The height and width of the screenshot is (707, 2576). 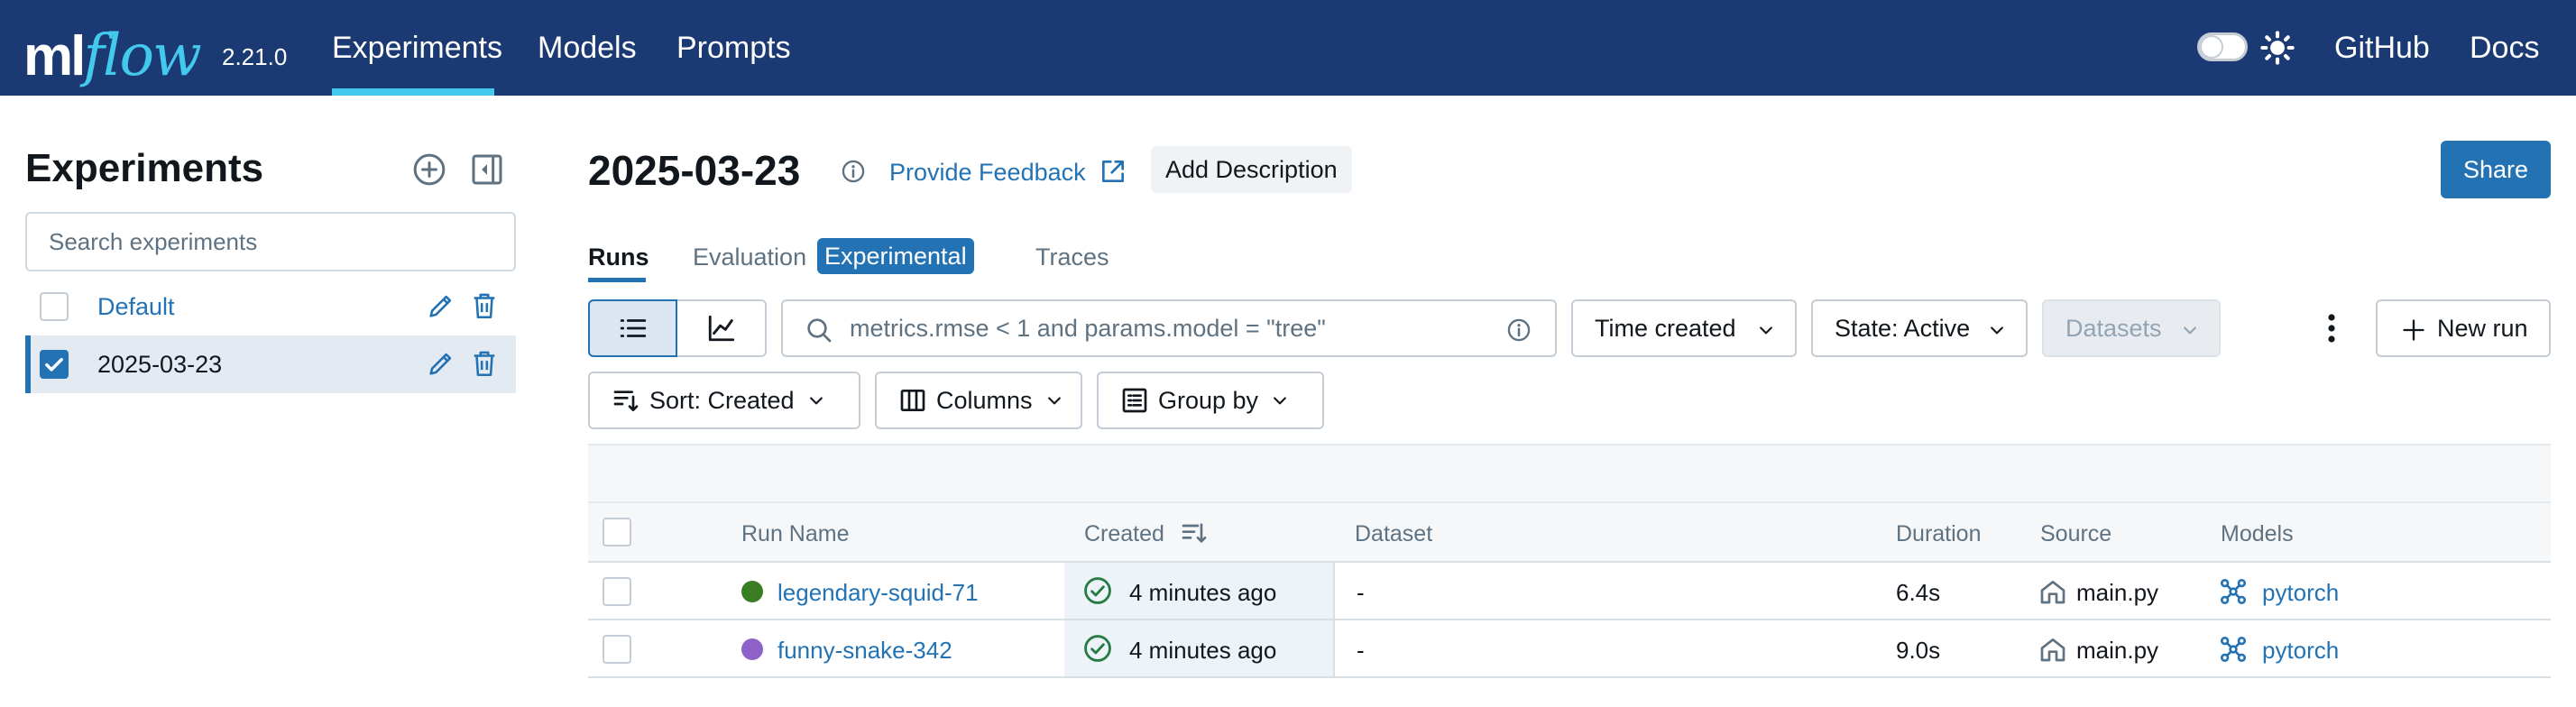 I want to click on check-icon, so click(x=54, y=365).